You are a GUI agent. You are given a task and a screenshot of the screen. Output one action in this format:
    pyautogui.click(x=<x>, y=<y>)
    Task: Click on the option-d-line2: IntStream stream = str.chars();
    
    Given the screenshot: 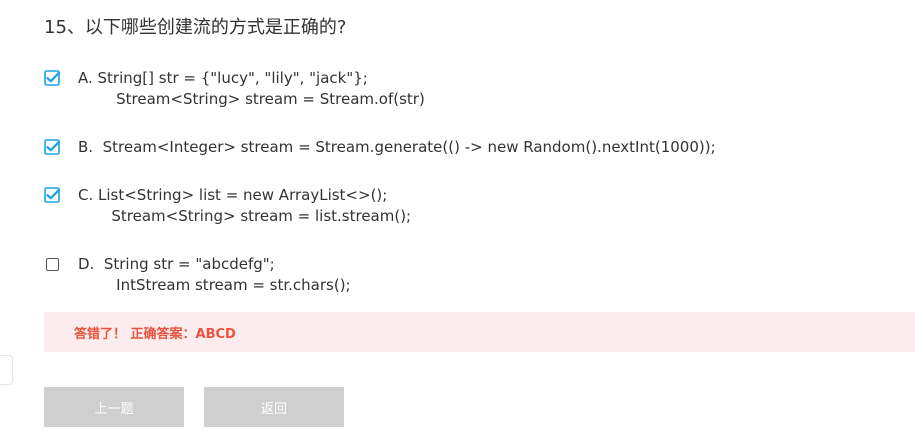 What is the action you would take?
    pyautogui.click(x=214, y=285)
    